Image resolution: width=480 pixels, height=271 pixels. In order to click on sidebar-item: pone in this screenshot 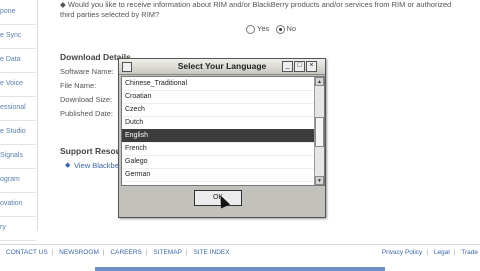, I will do `click(18, 12)`.